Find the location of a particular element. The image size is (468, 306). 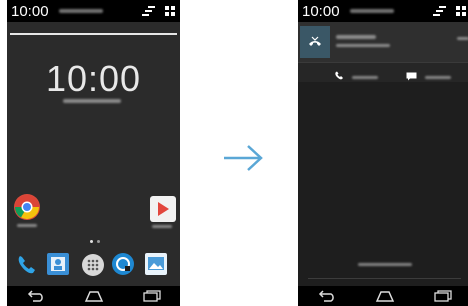

apps-icon is located at coordinates (93, 265).